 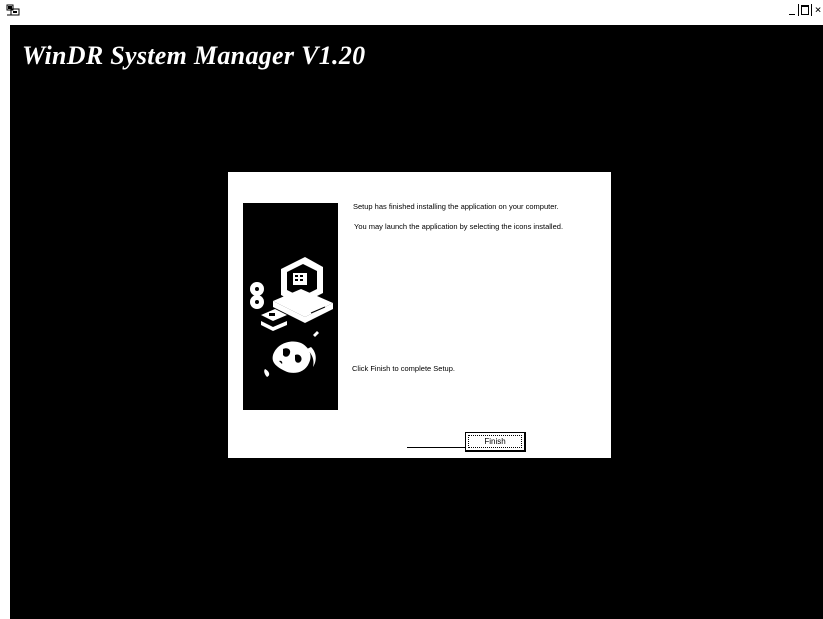 I want to click on app-title: WinDR System Manager V1.20, so click(x=194, y=55).